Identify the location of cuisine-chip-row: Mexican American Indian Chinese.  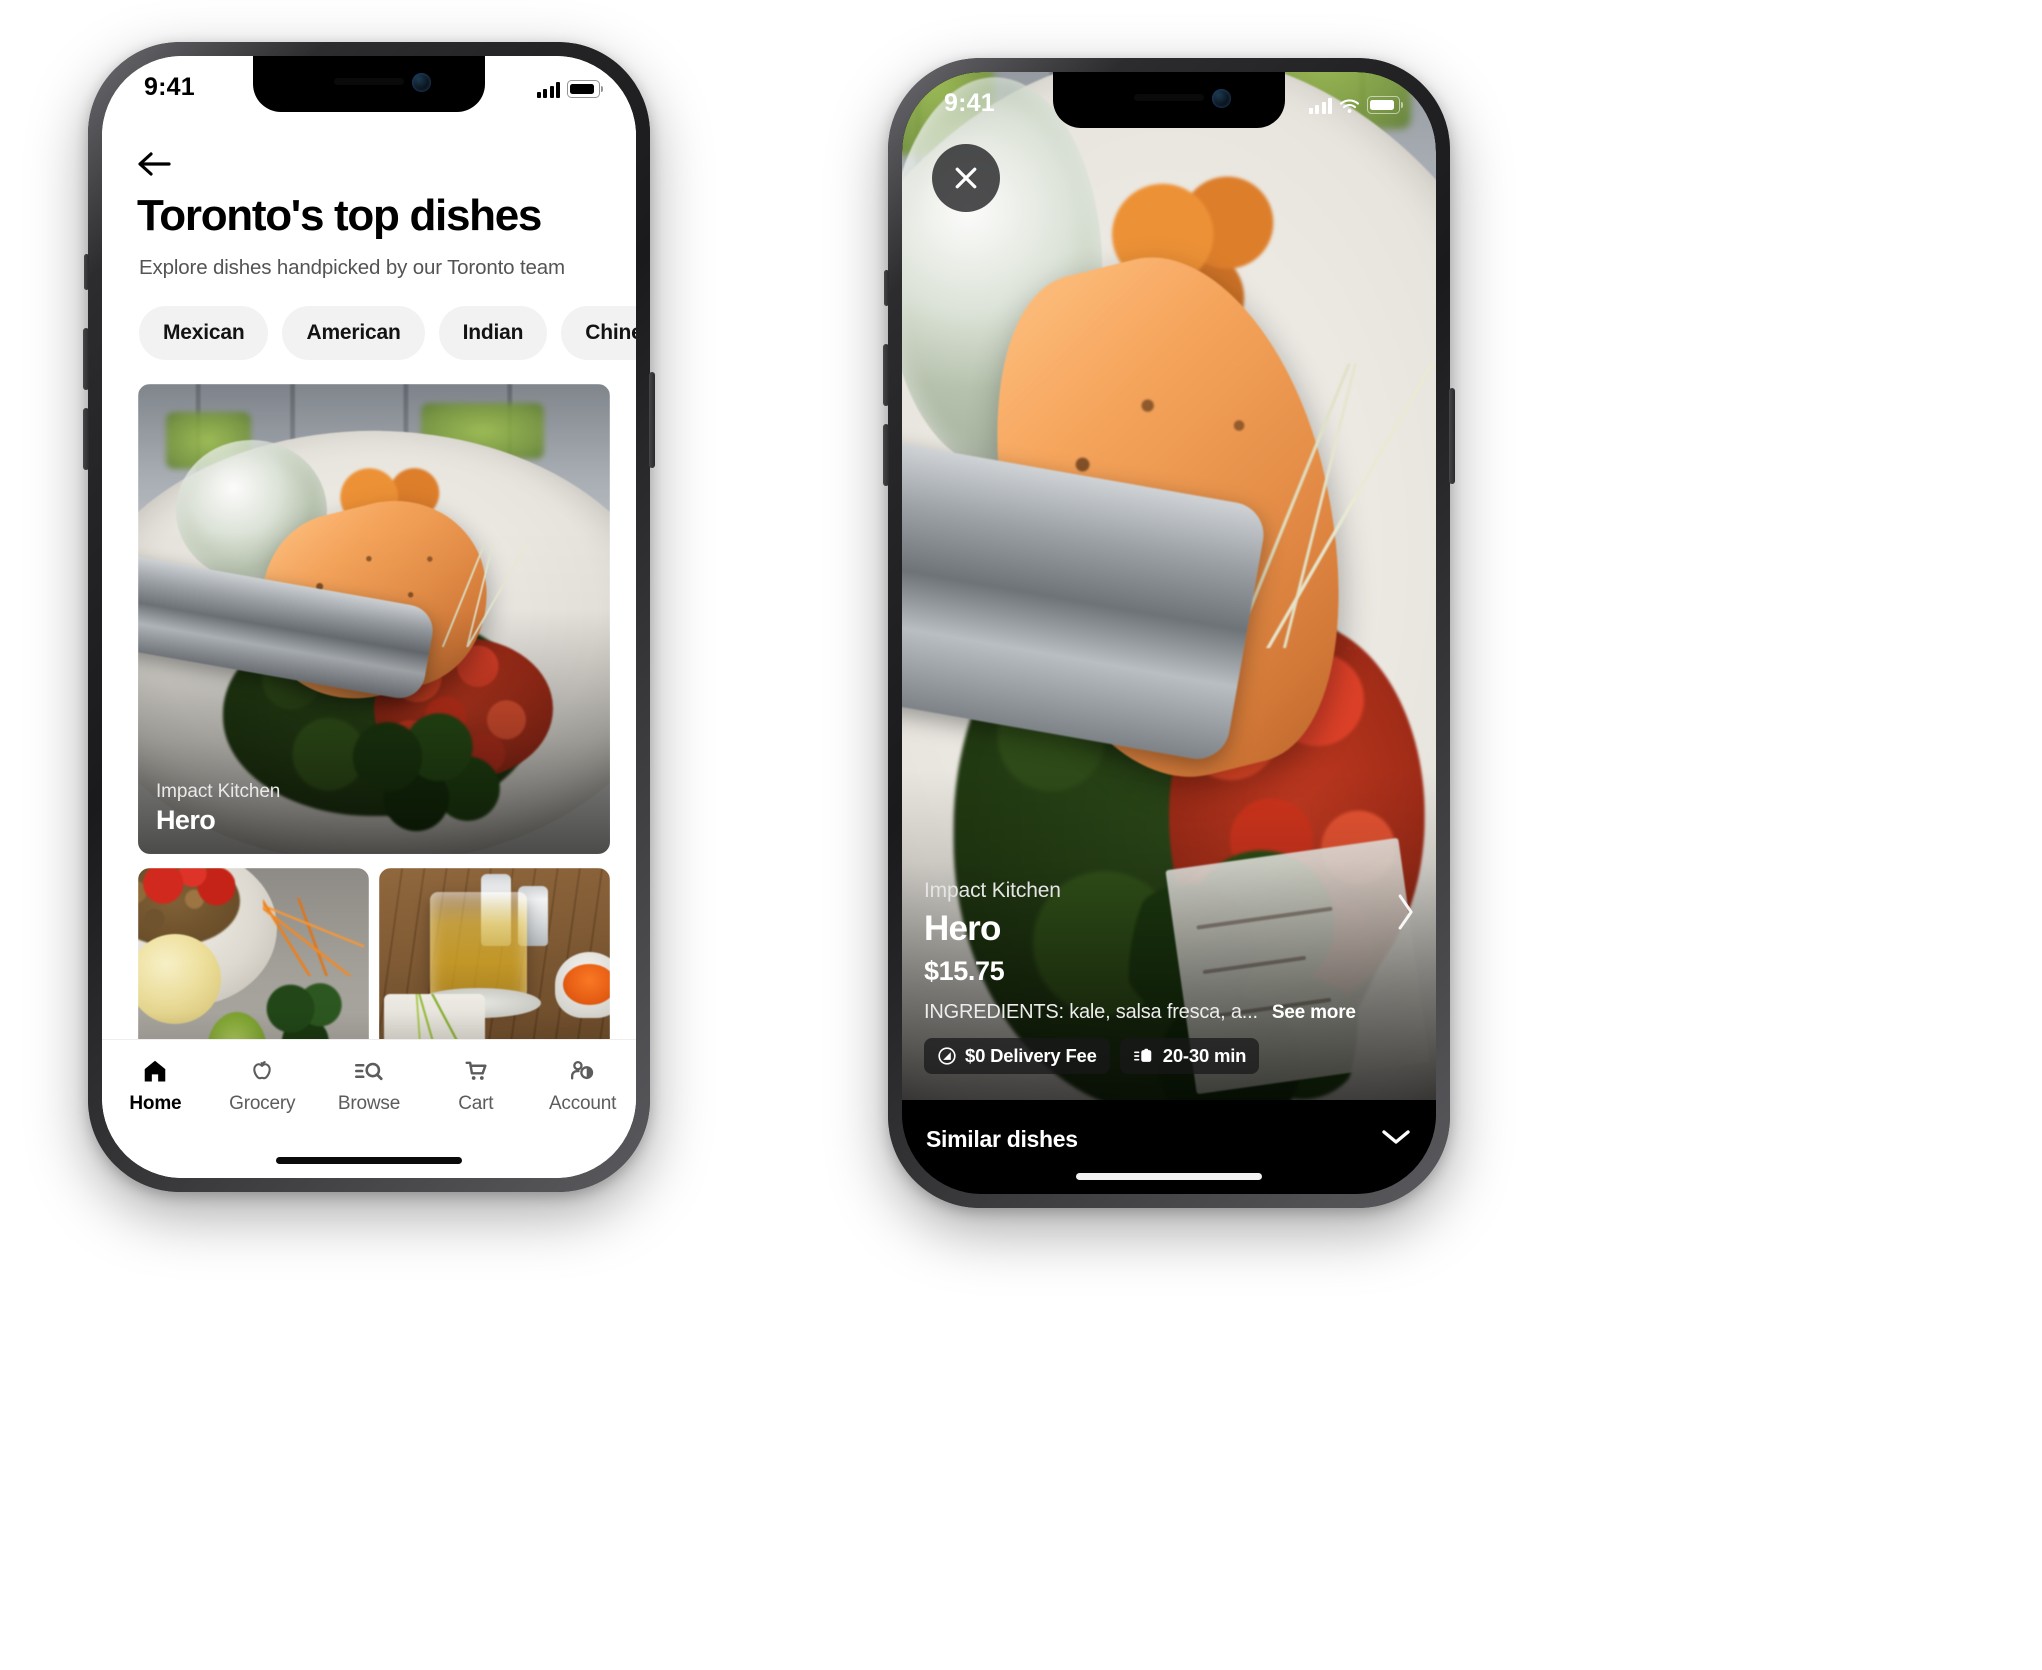
(387, 335).